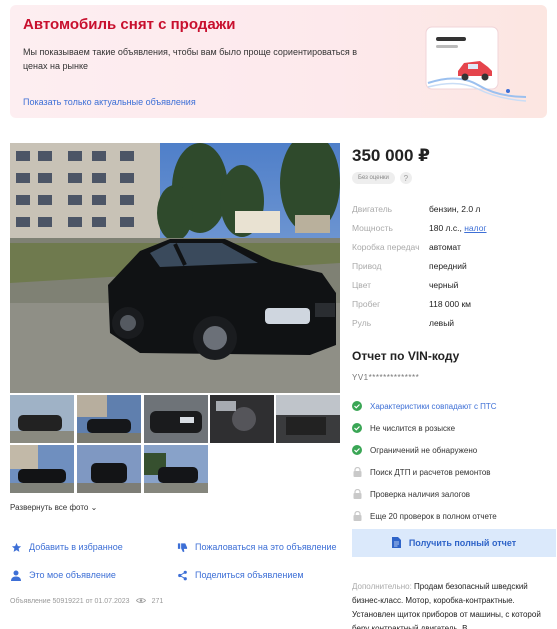  I want to click on price-evaluation-badge: Без оценки ?, so click(382, 178).